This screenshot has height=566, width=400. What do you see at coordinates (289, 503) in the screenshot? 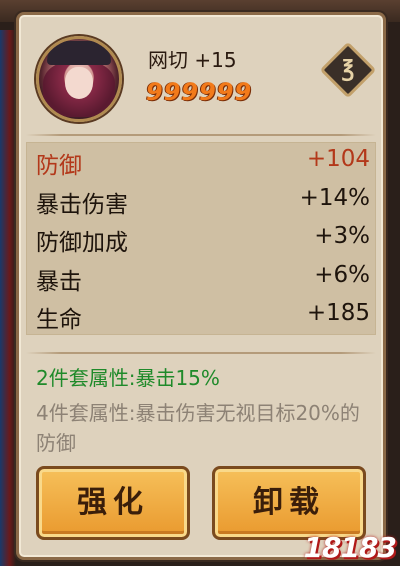
I see `unequip-button: 卸载` at bounding box center [289, 503].